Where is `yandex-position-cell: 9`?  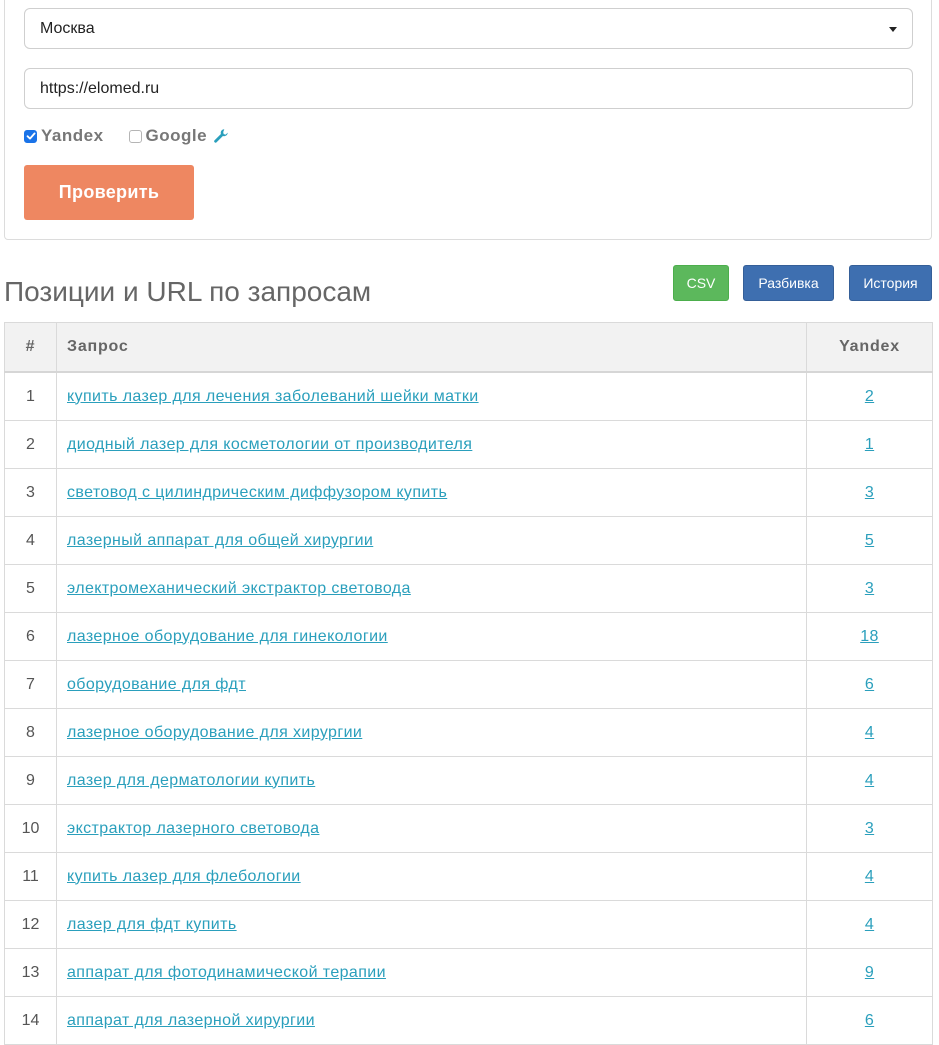
yandex-position-cell: 9 is located at coordinates (869, 972).